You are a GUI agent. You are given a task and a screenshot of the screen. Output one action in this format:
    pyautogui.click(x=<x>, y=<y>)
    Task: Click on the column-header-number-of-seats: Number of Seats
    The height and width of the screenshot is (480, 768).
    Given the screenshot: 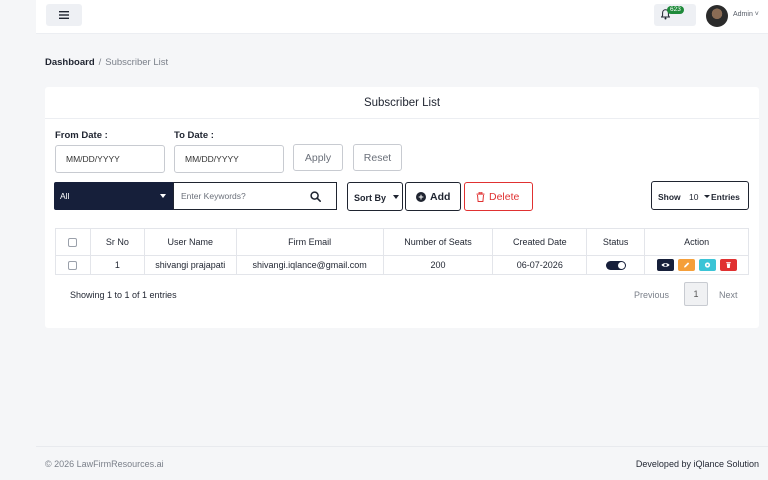 What is the action you would take?
    pyautogui.click(x=438, y=242)
    